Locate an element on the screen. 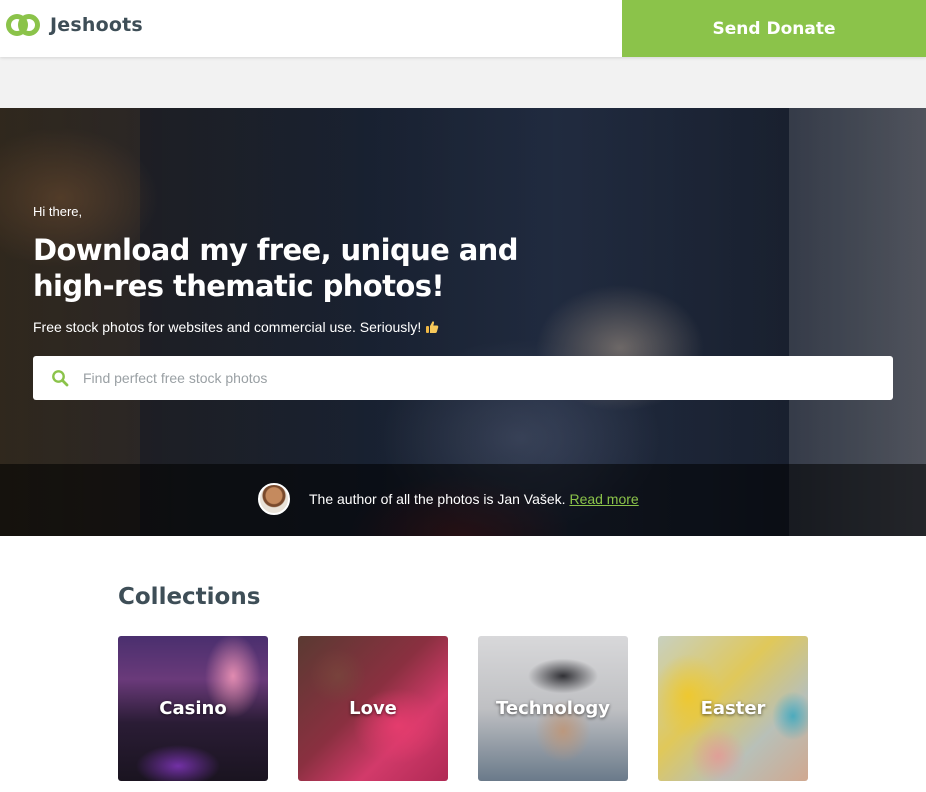 Image resolution: width=926 pixels, height=792 pixels. hero-headline-line1: Download my free, unique and is located at coordinates (275, 250).